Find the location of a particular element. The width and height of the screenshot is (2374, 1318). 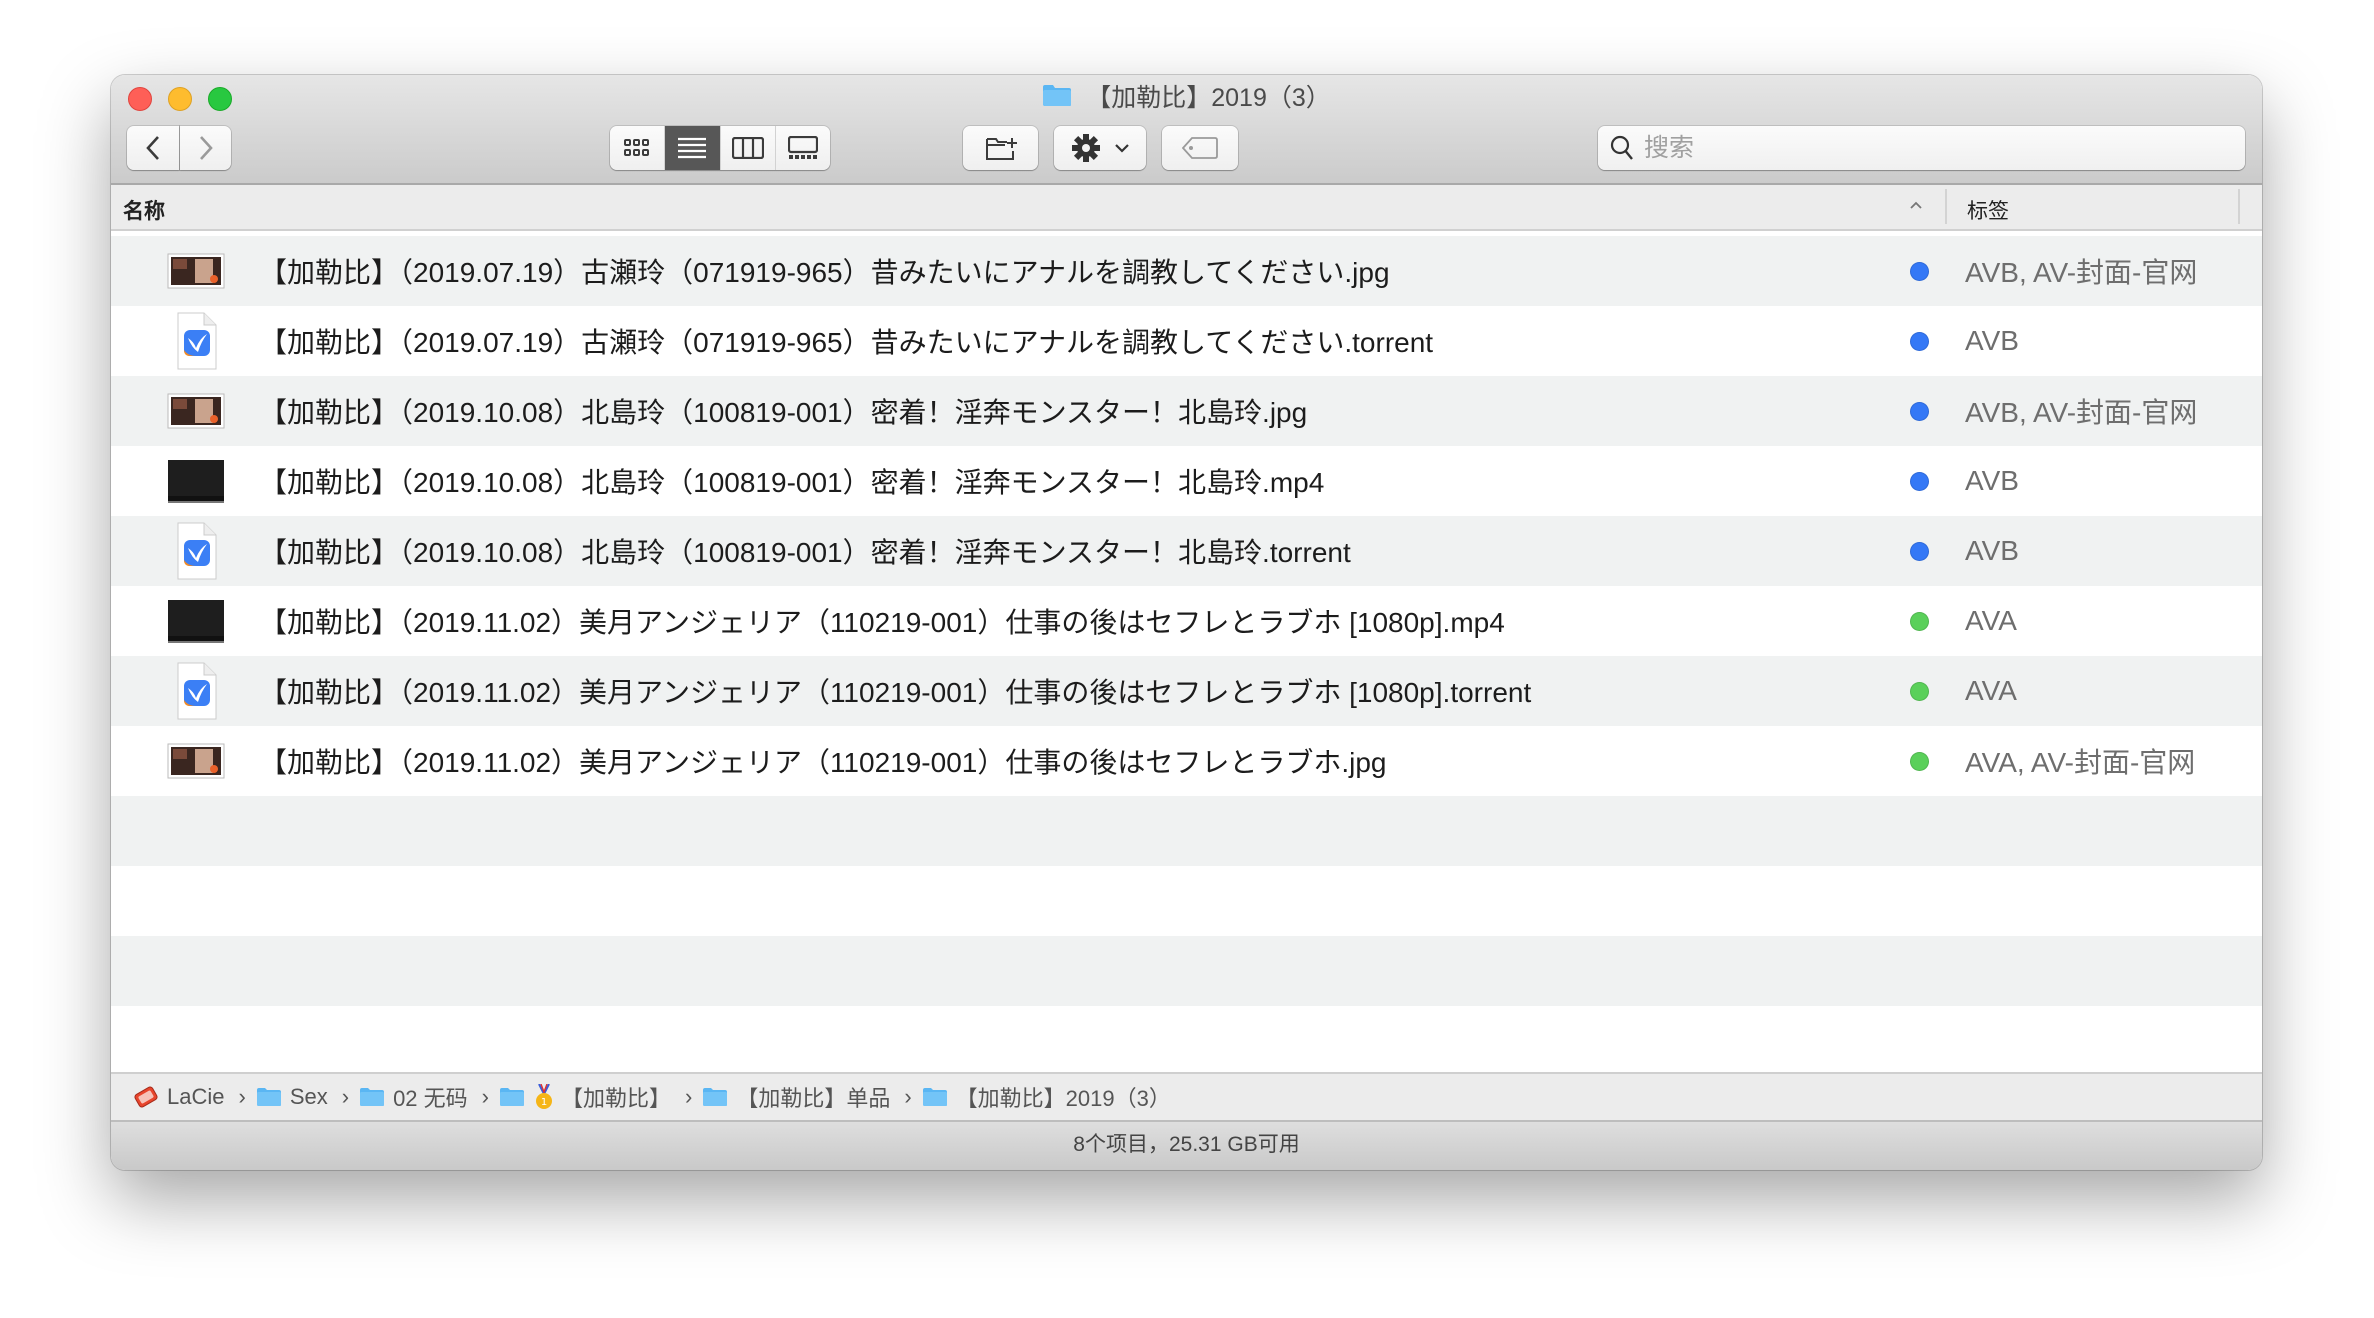

path-item-label: LaCie is located at coordinates (196, 1096).